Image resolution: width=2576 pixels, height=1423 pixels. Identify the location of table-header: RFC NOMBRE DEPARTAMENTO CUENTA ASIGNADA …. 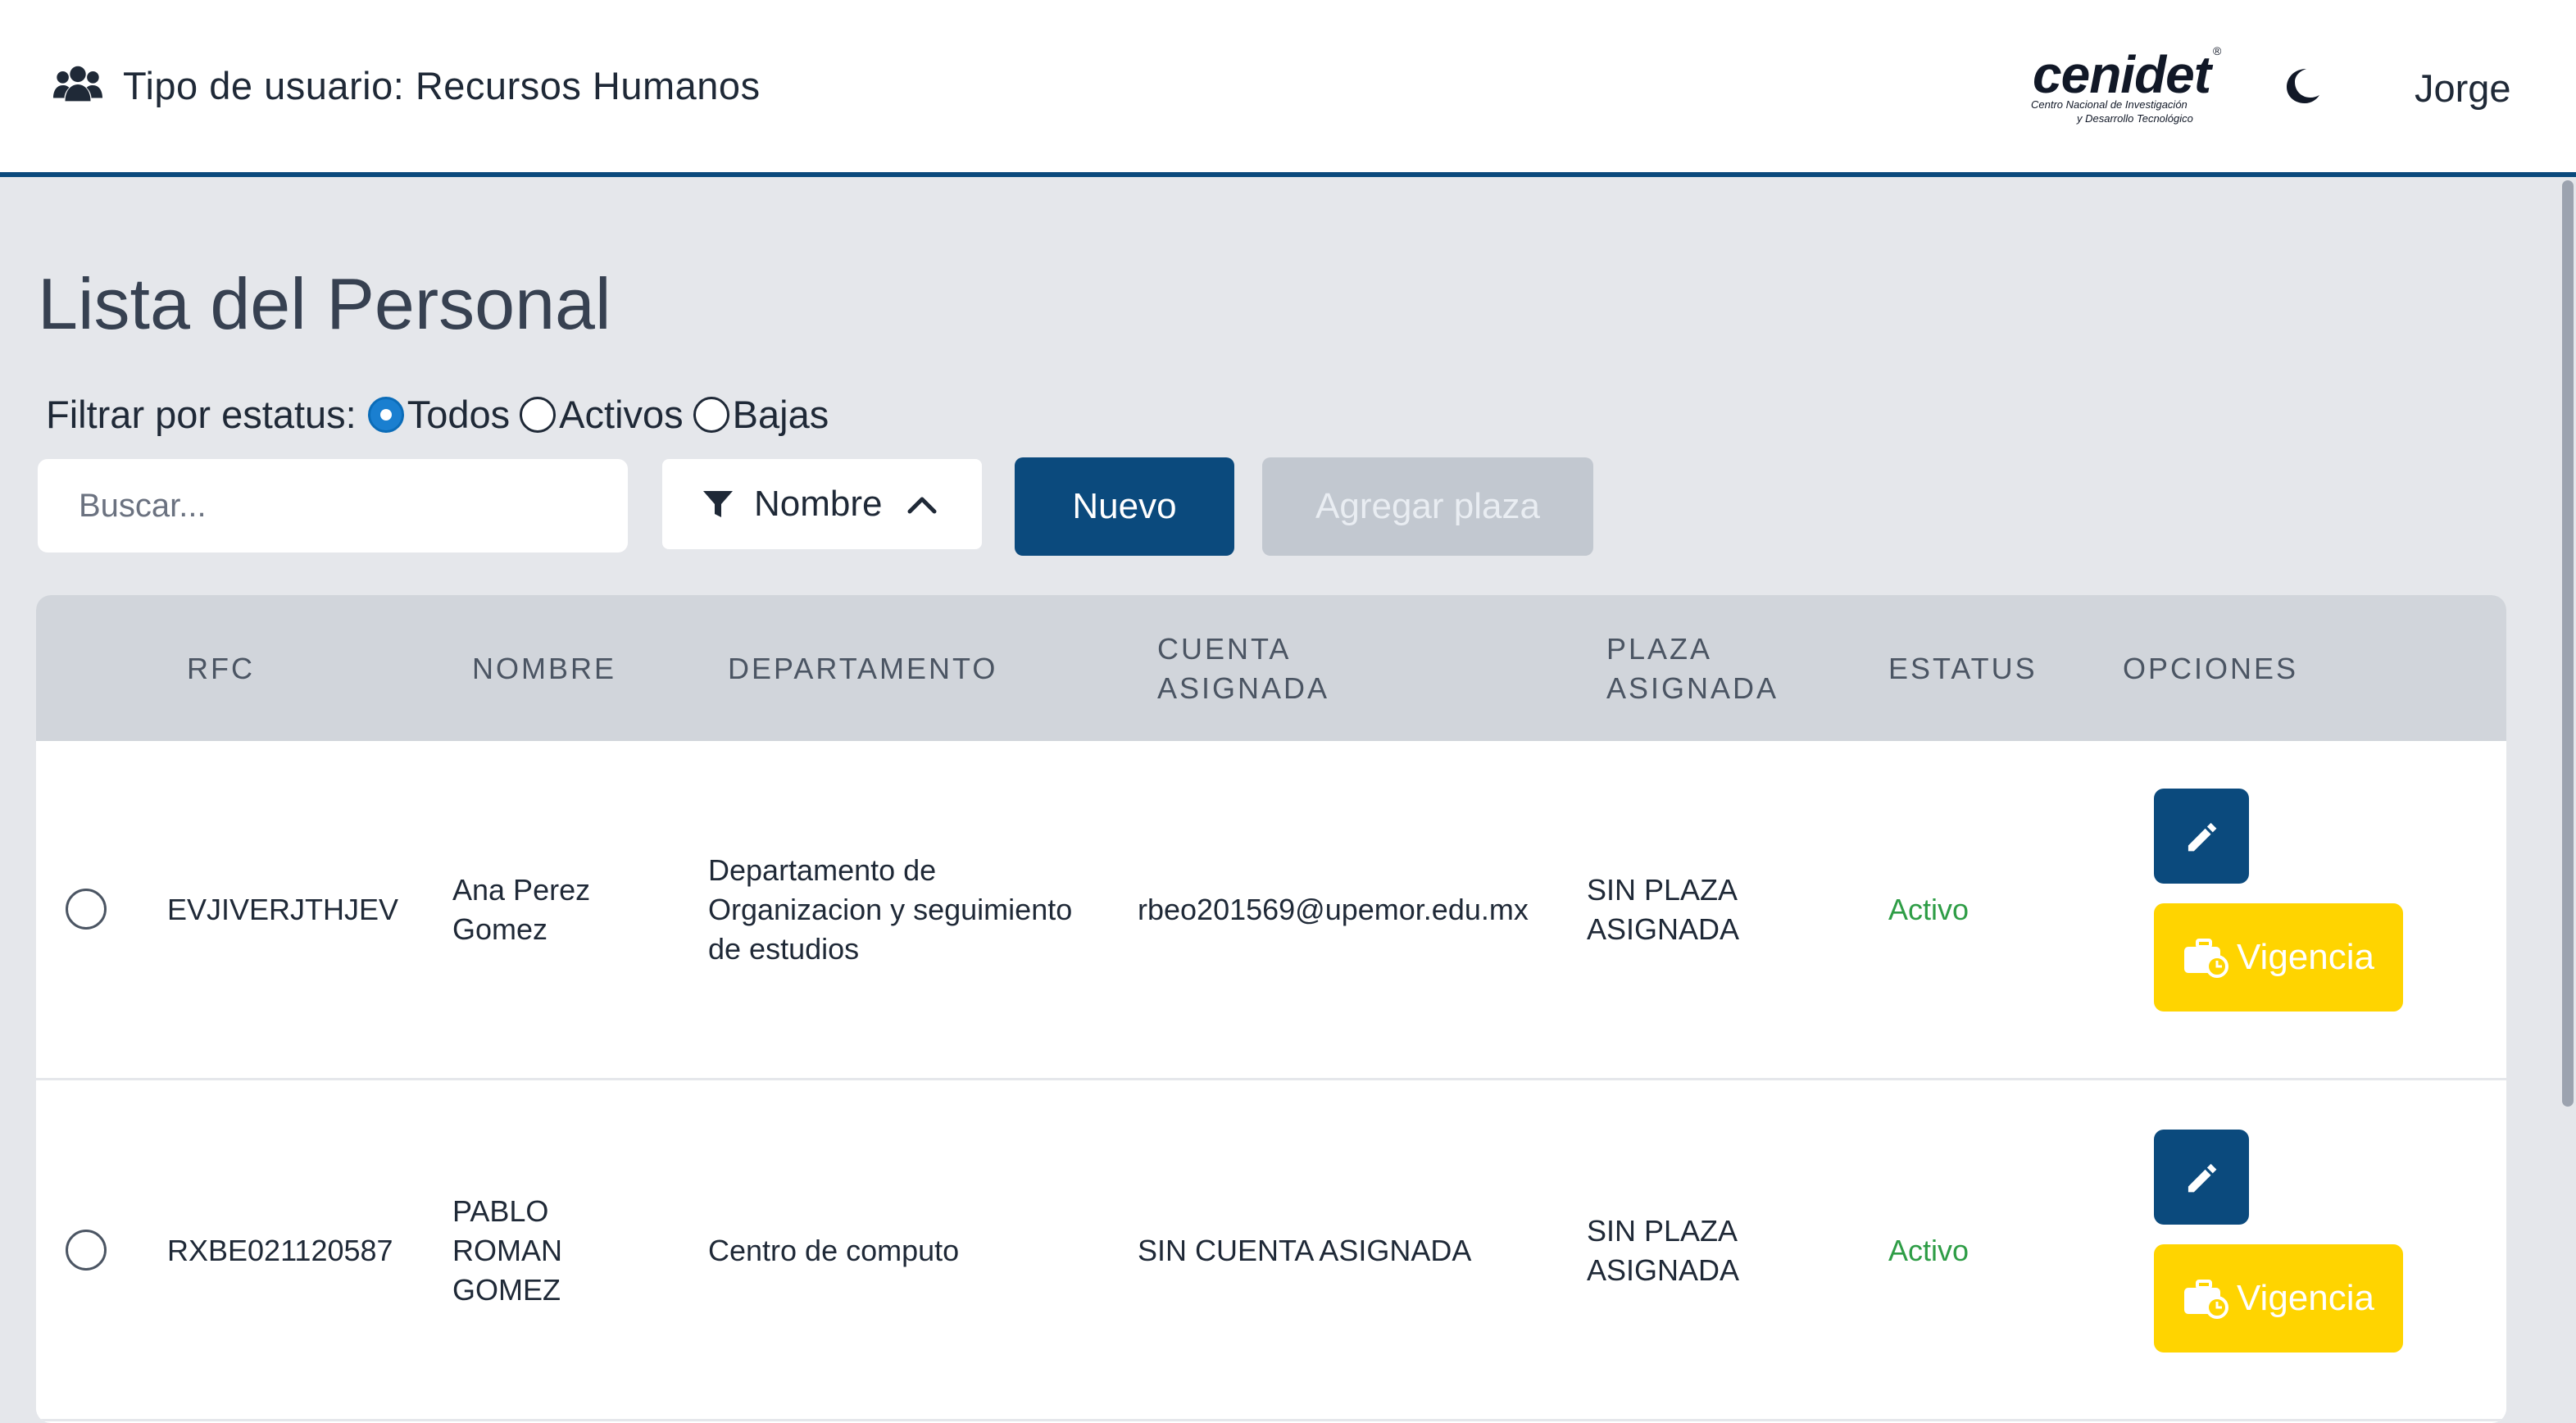
(1271, 668).